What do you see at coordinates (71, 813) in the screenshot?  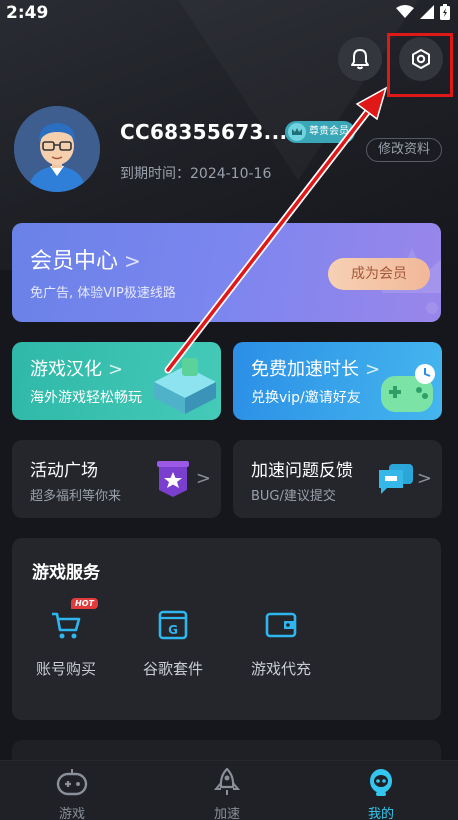 I see `tab-label: 游戏` at bounding box center [71, 813].